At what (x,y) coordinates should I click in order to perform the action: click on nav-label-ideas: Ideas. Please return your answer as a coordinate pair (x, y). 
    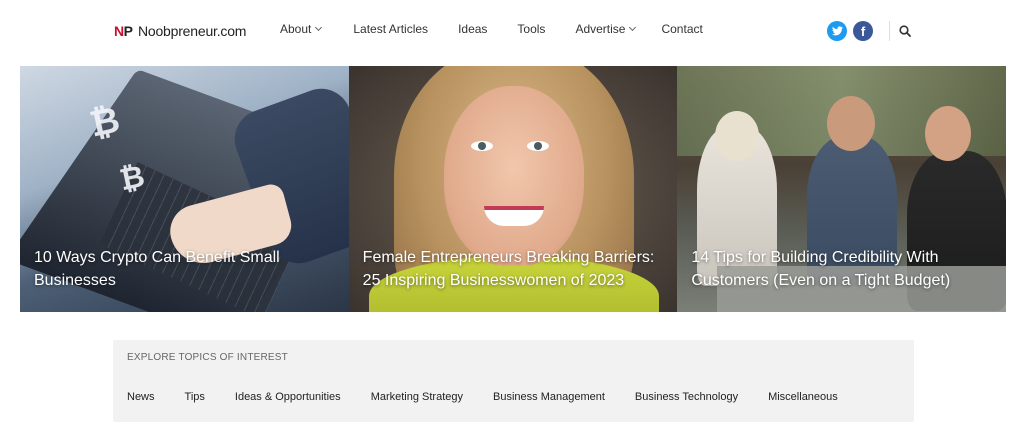
    Looking at the image, I should click on (472, 29).